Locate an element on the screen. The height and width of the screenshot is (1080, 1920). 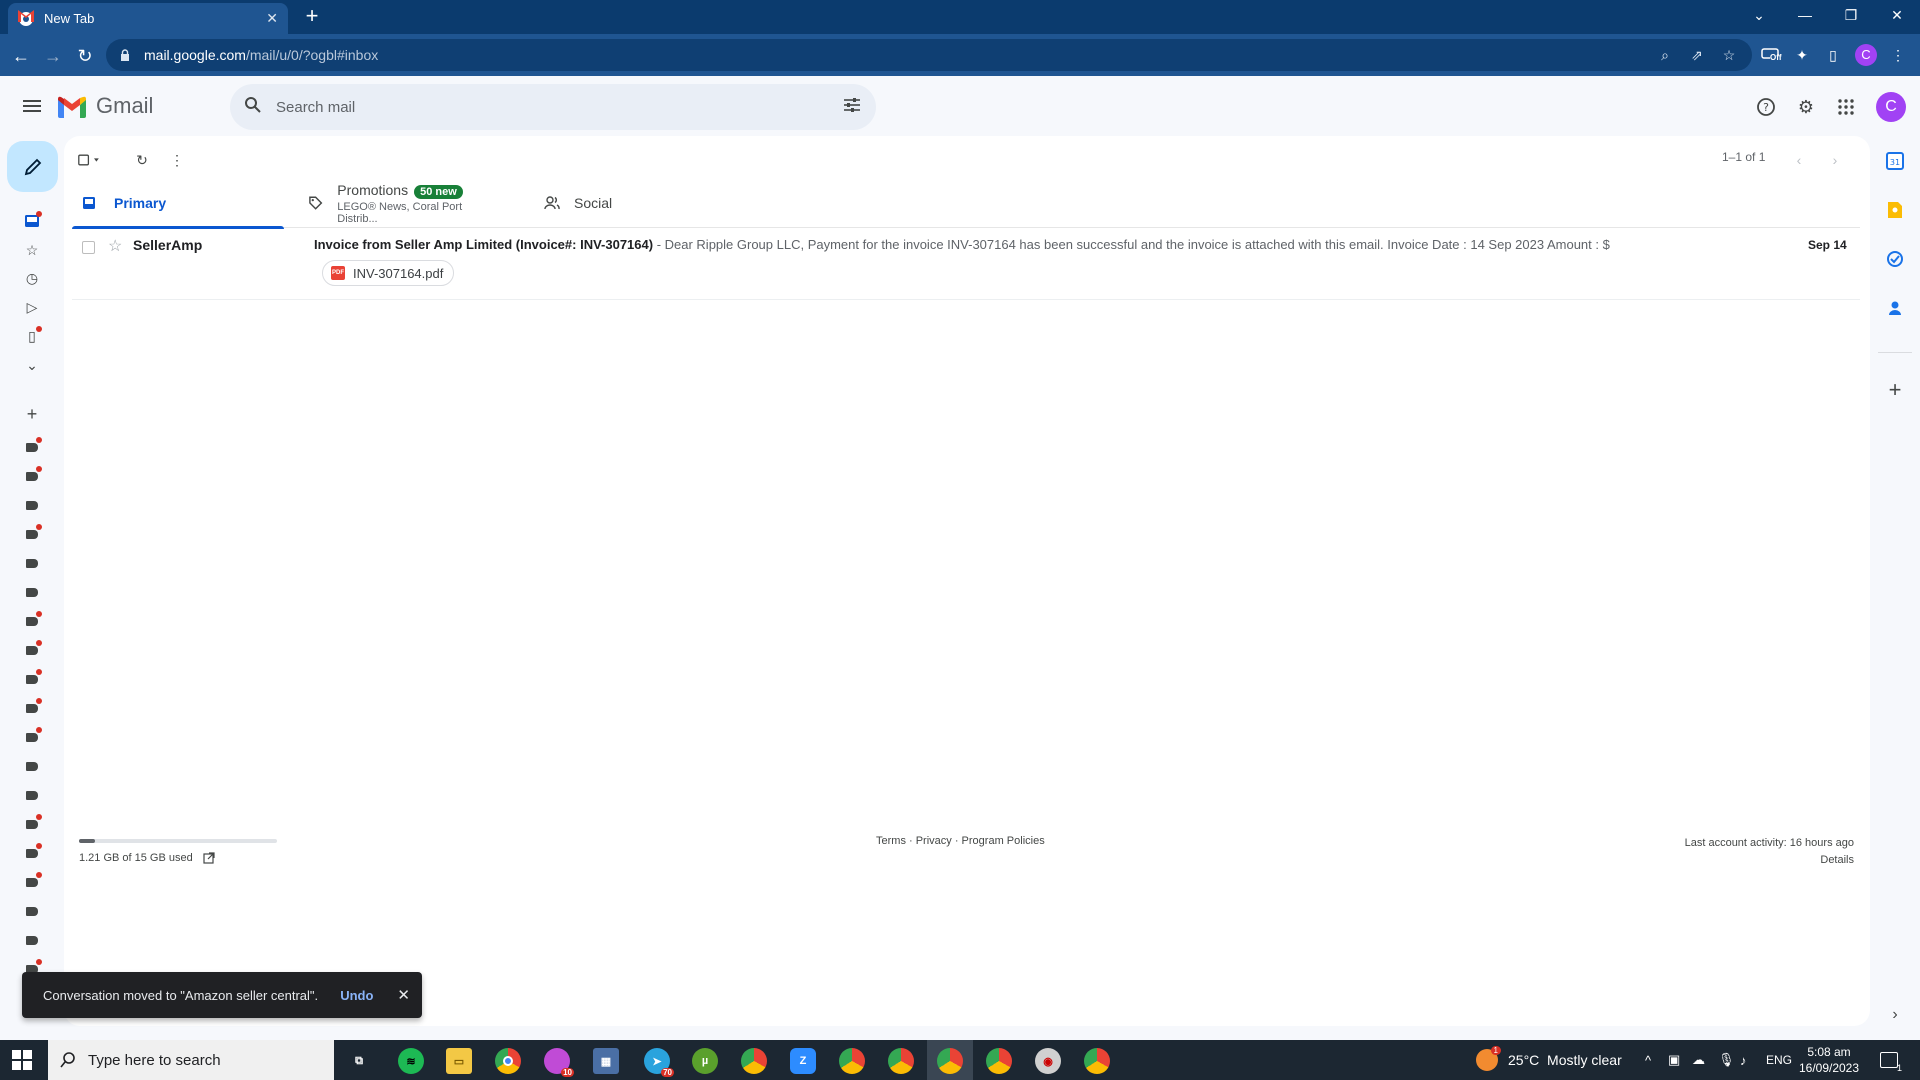
keep-icon is located at coordinates (1895, 210).